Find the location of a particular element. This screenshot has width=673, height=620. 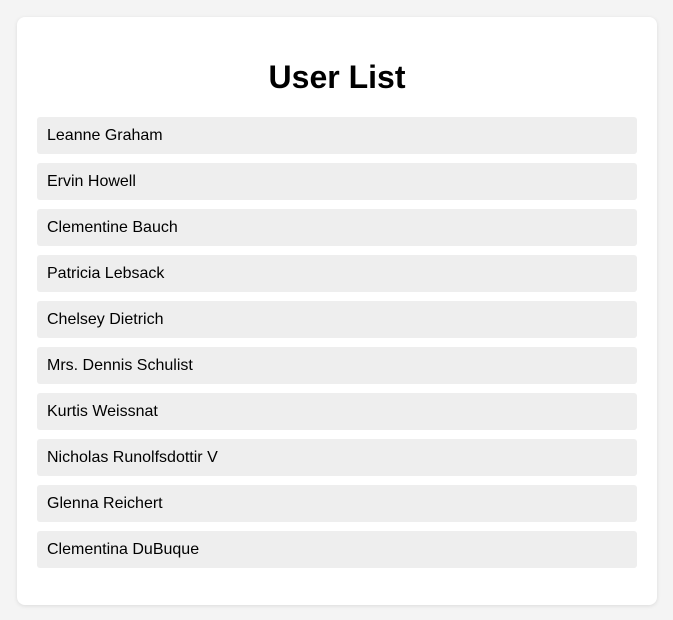

list-item: Glenna Reichert is located at coordinates (337, 503).